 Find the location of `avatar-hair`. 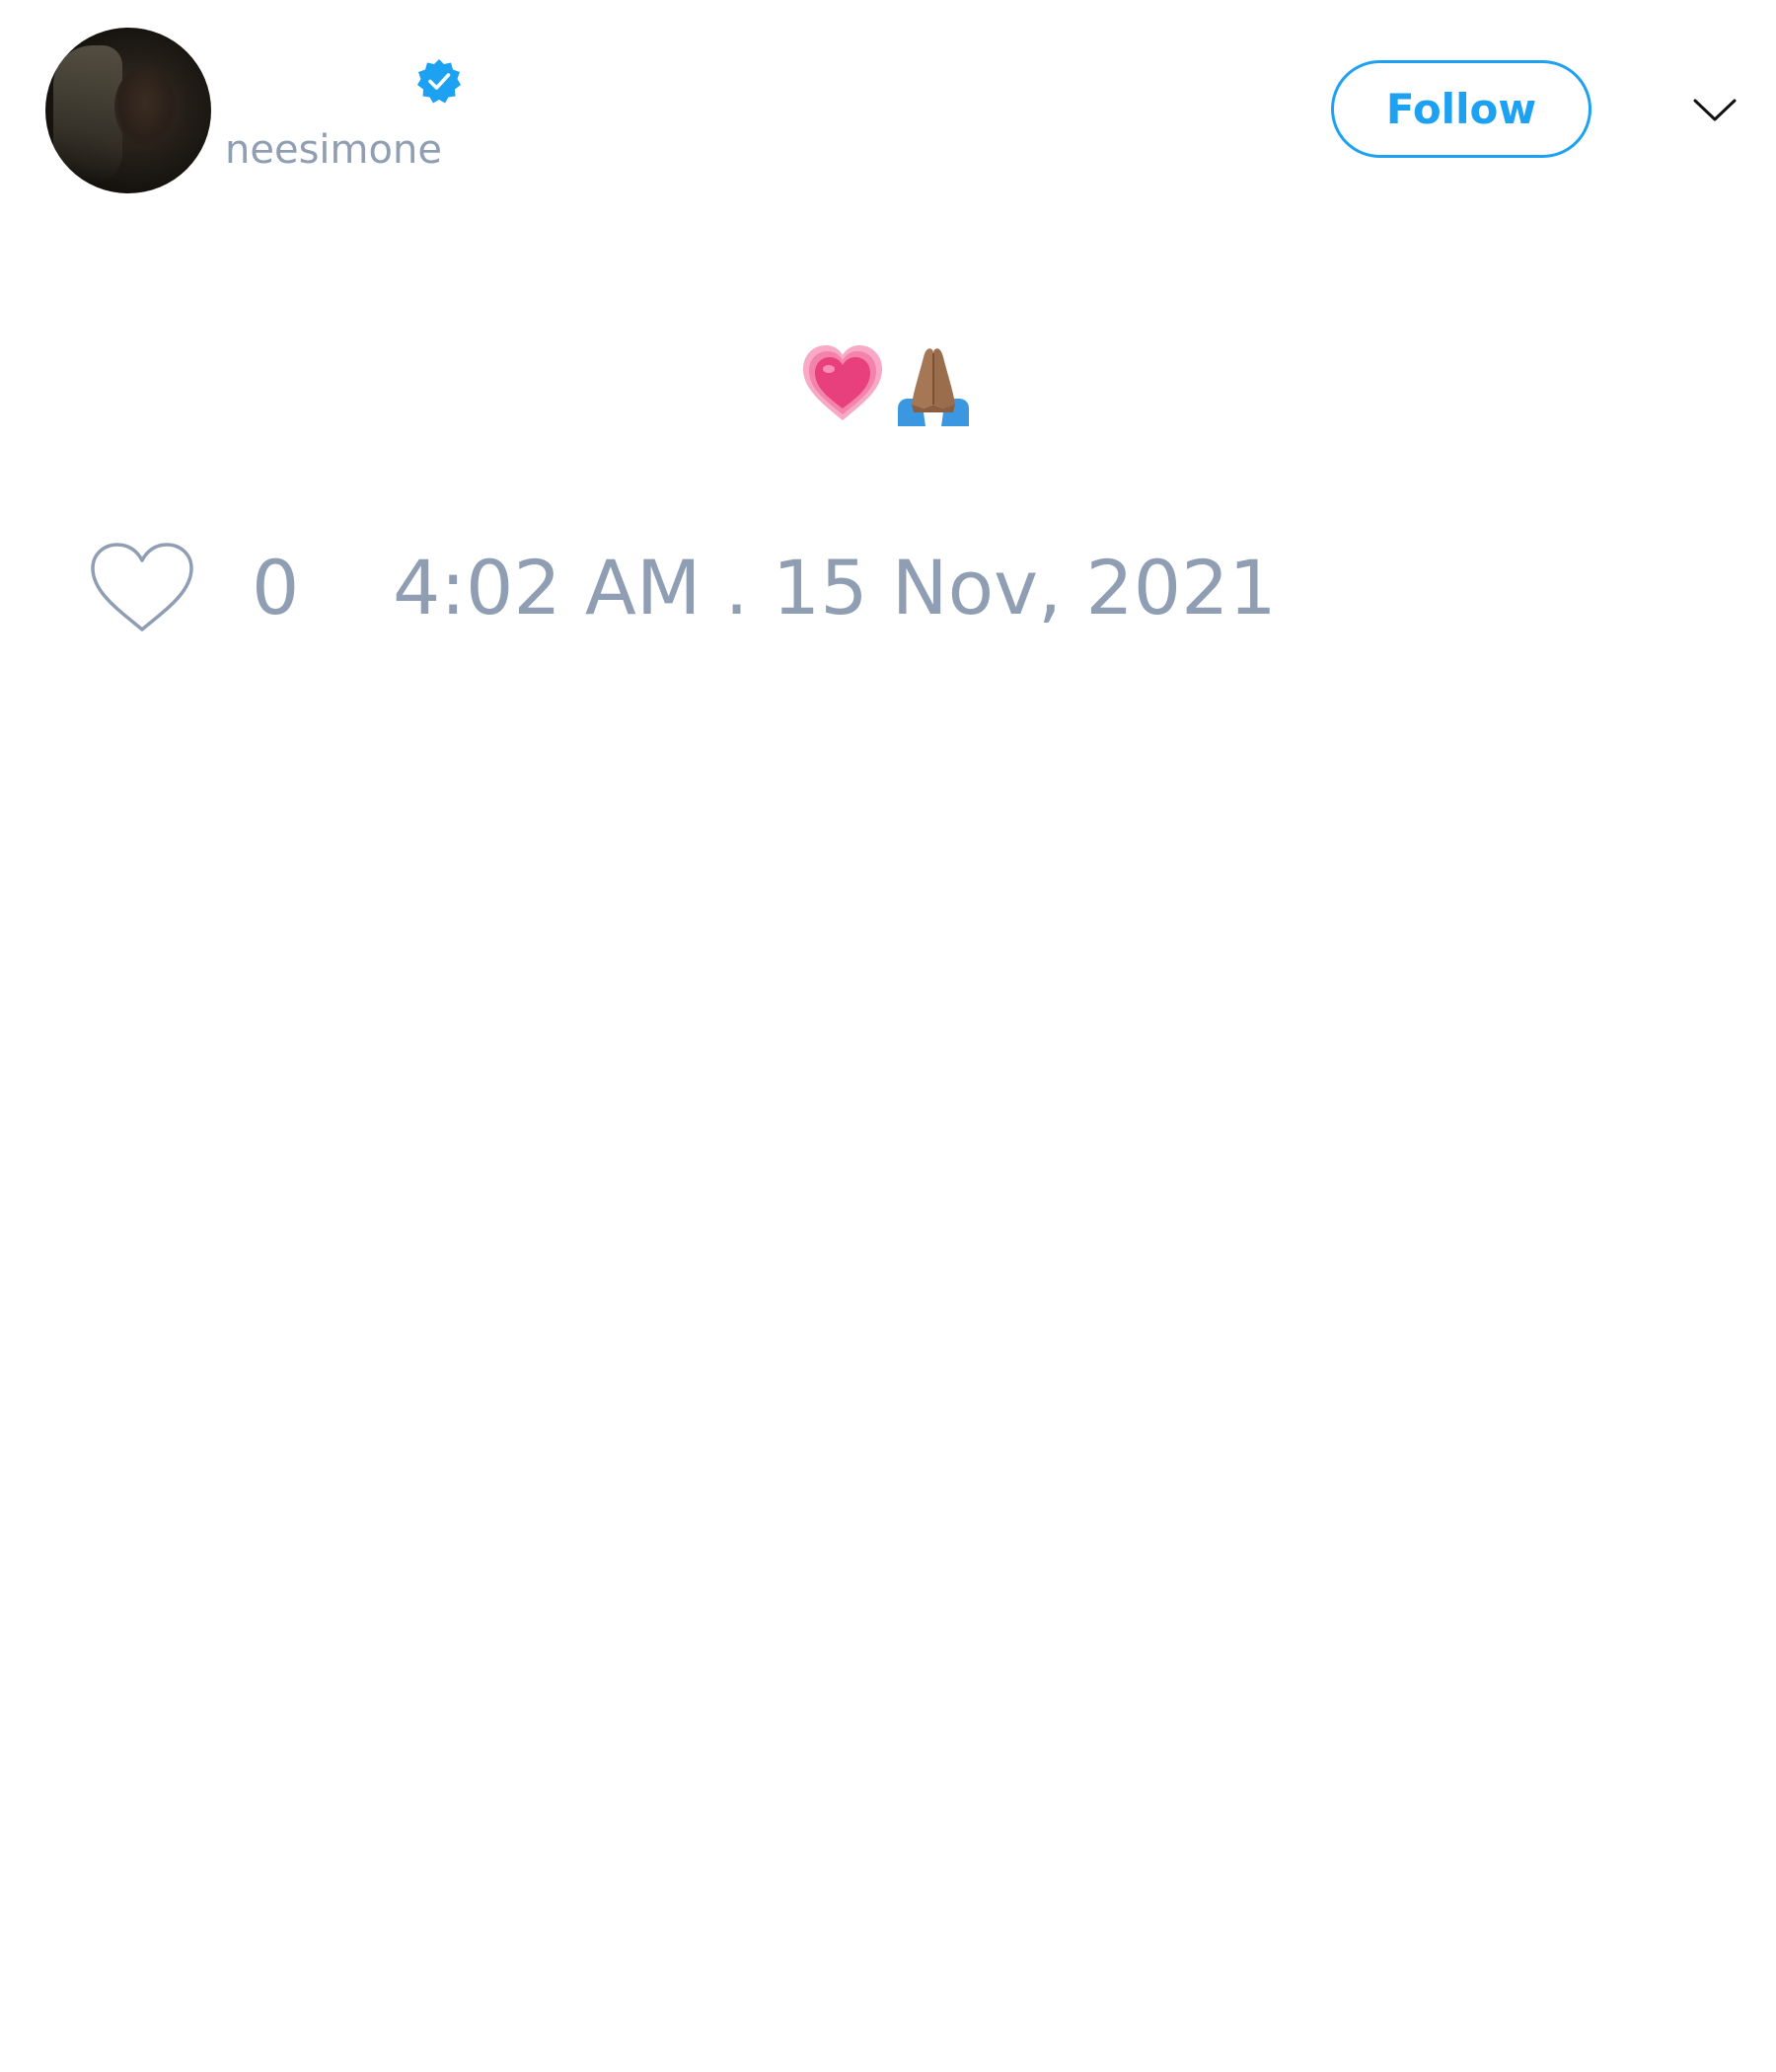

avatar-hair is located at coordinates (87, 115).